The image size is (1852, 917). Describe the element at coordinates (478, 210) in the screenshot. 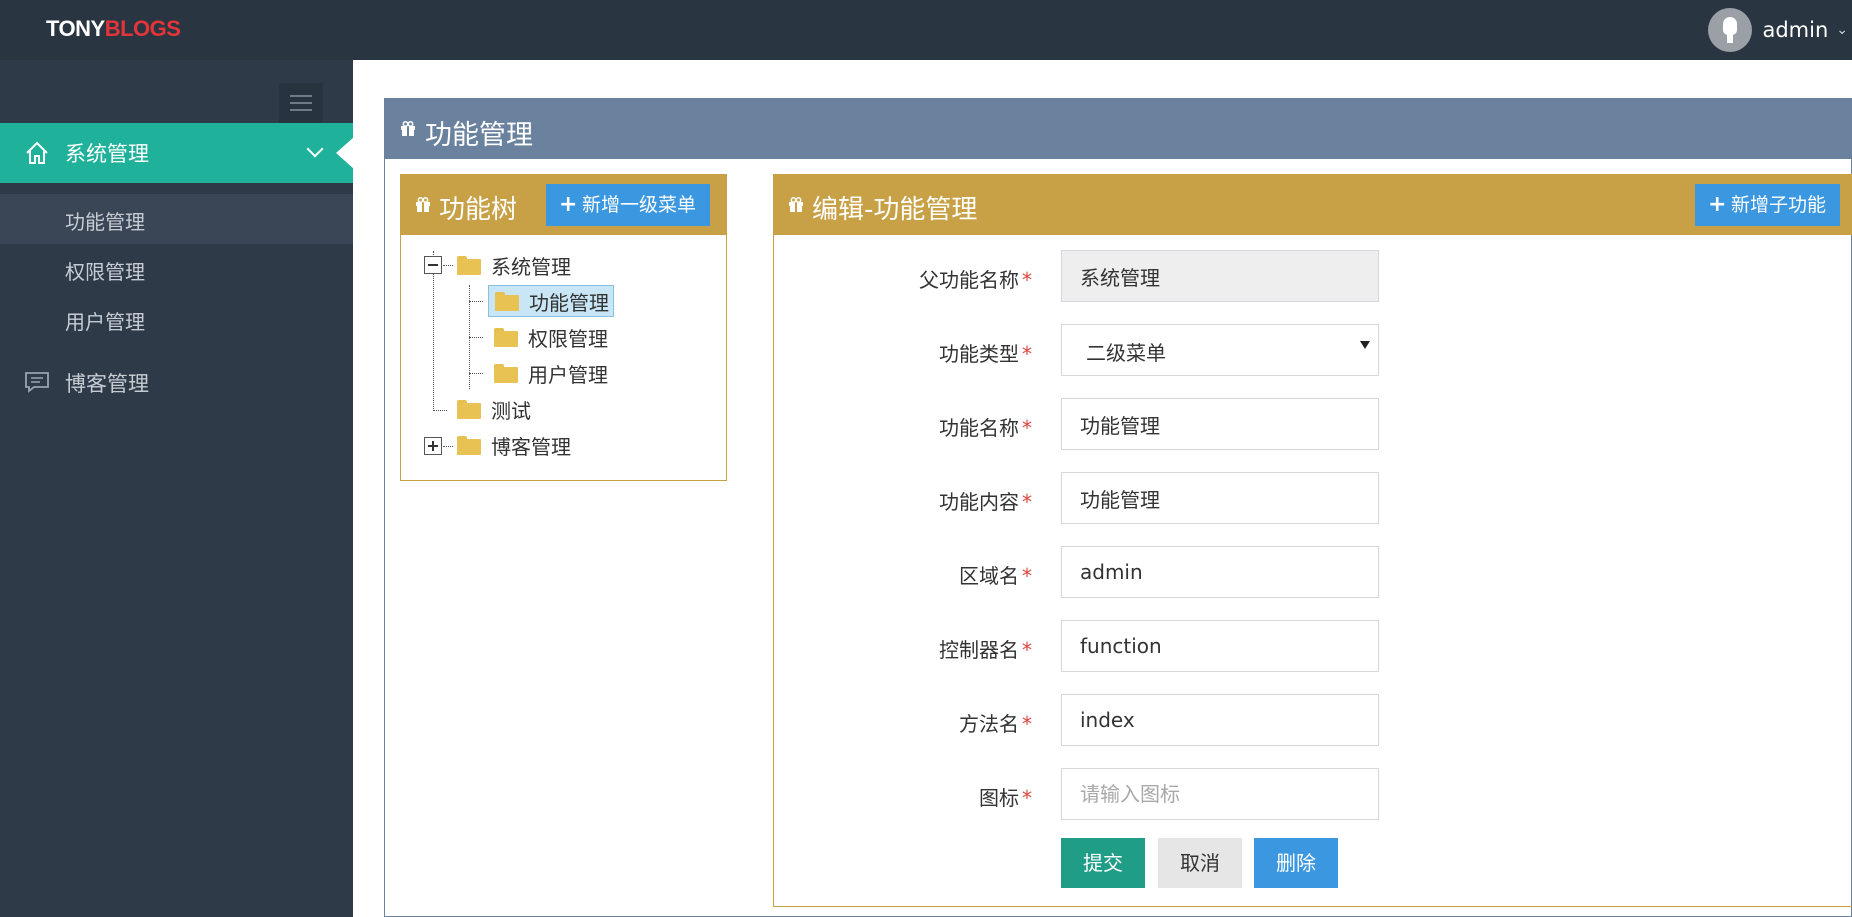

I see `tree-panel-title: 功能树` at that location.